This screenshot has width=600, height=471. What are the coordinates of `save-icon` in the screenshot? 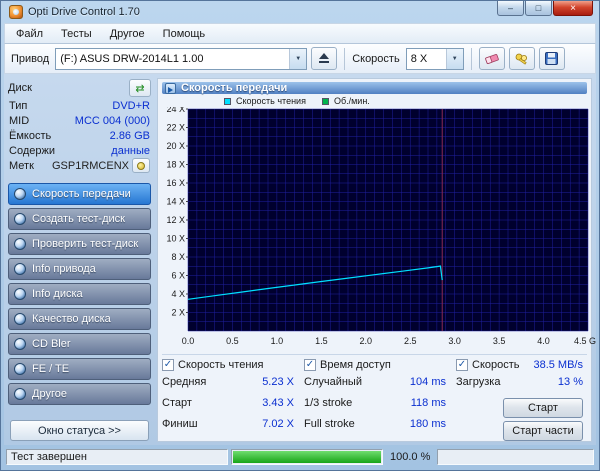 It's located at (552, 58).